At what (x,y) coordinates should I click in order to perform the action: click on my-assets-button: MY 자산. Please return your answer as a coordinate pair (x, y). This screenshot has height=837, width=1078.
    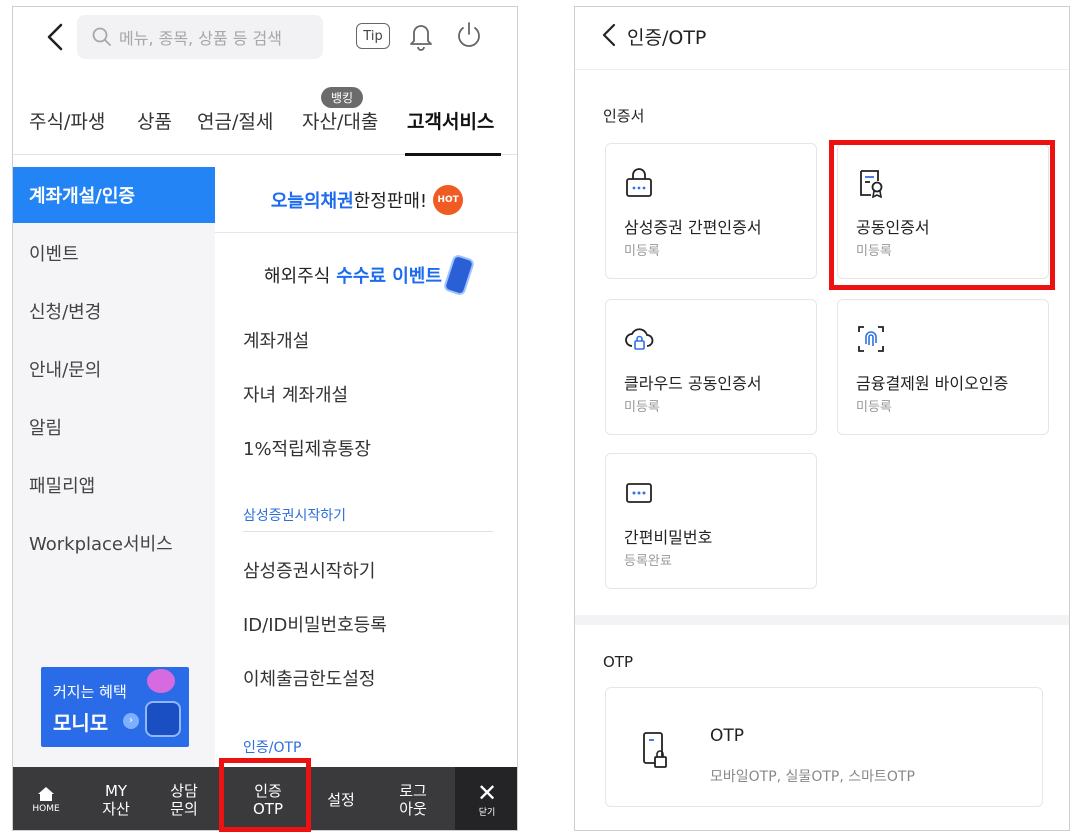
    Looking at the image, I should click on (116, 798).